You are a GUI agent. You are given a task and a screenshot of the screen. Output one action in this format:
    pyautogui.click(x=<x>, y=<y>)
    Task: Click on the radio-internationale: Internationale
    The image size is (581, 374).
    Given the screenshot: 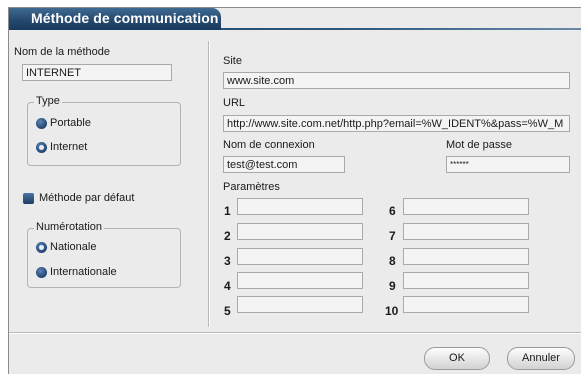 What is the action you would take?
    pyautogui.click(x=76, y=272)
    